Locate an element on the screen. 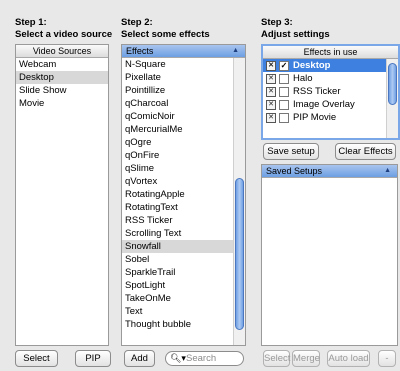  effect-in-use-item: ✕ PIP Movie is located at coordinates (325, 117).